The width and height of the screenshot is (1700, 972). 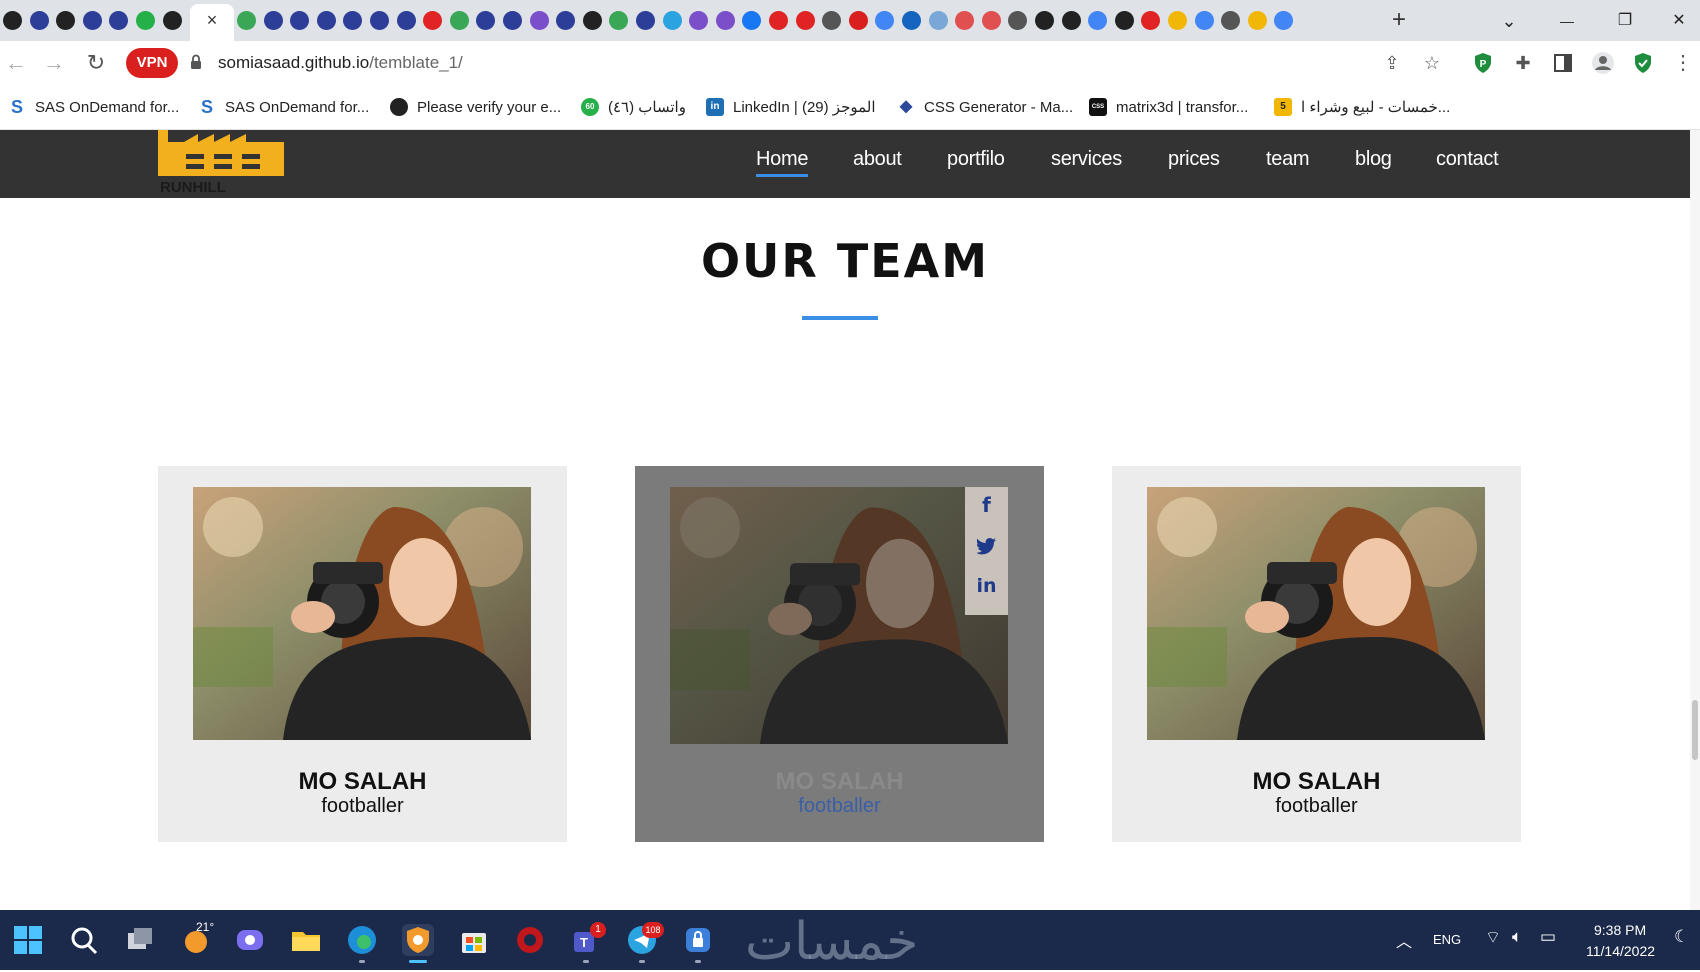 What do you see at coordinates (1620, 930) in the screenshot?
I see `clock-time: 9:38 PM` at bounding box center [1620, 930].